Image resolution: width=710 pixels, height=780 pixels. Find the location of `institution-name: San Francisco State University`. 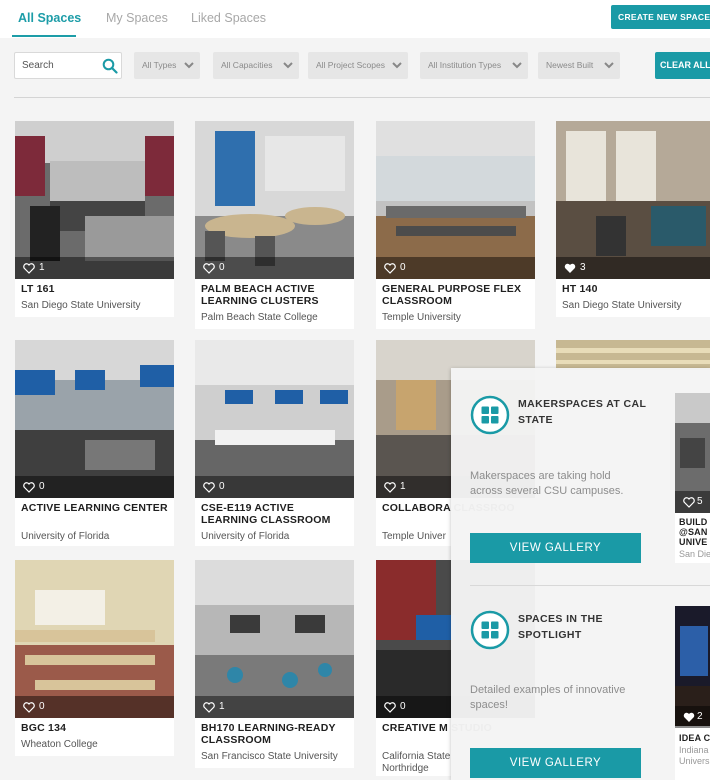

institution-name: San Francisco State University is located at coordinates (269, 756).